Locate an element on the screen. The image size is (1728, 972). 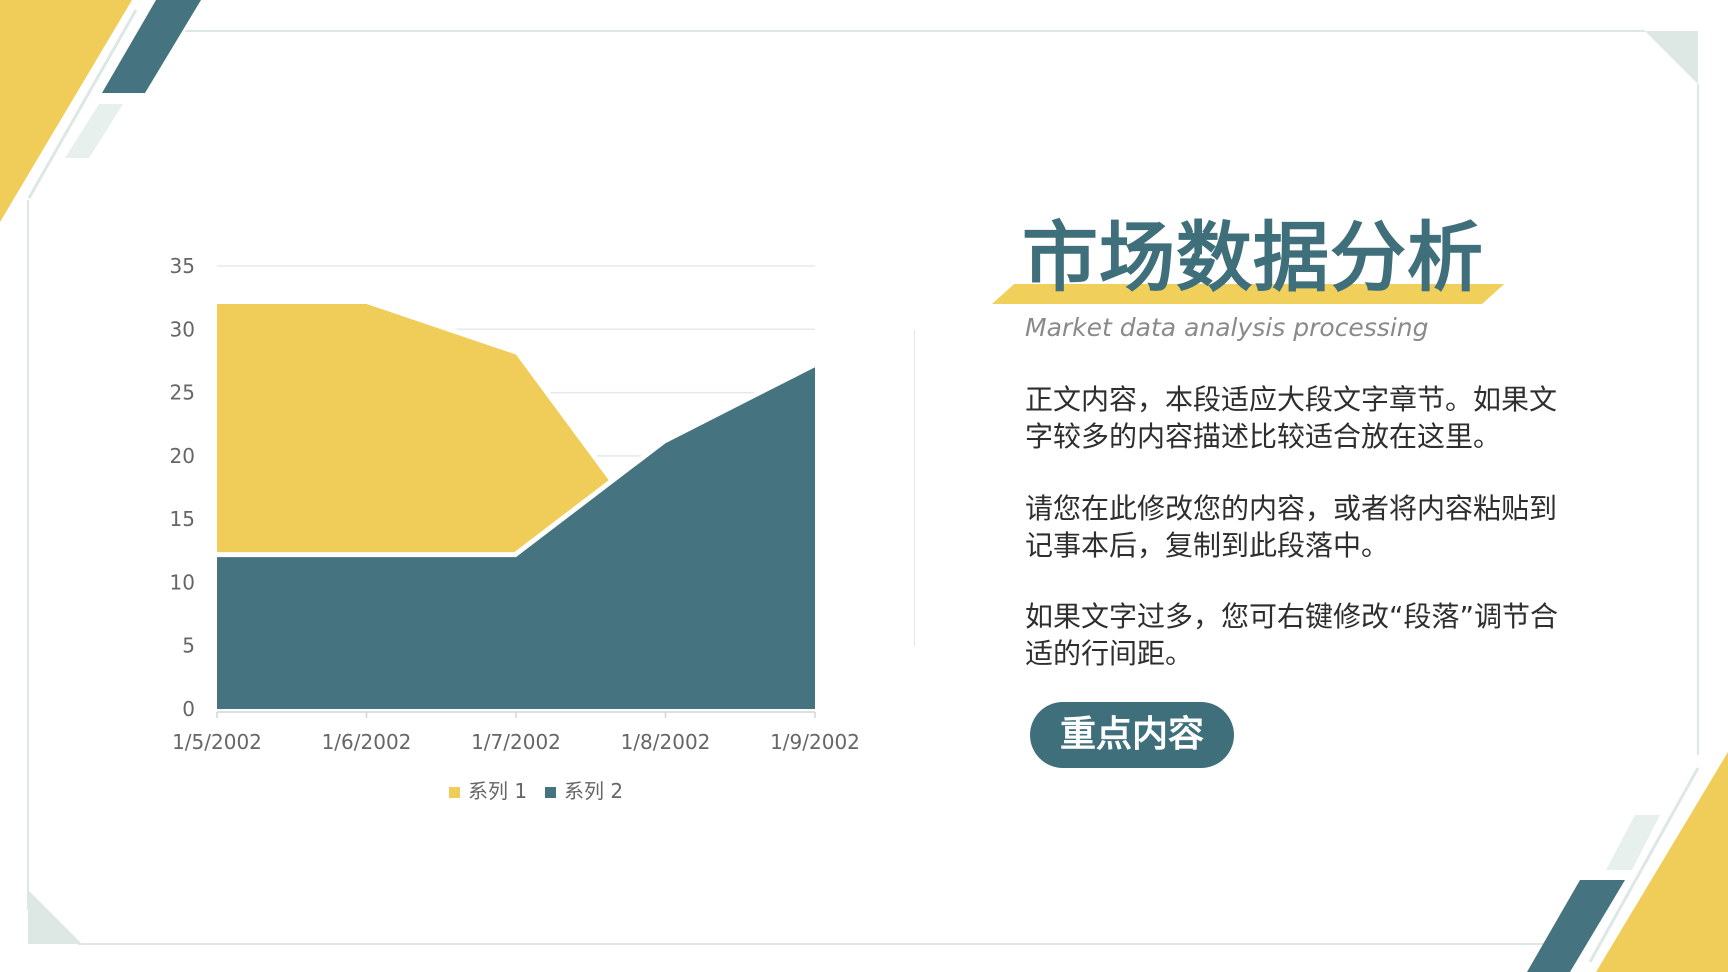
x-tick-label: 1/5/2002 is located at coordinates (217, 742).